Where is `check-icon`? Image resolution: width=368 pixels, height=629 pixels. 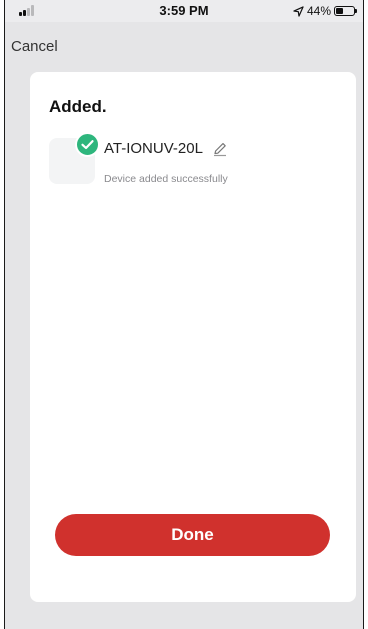 check-icon is located at coordinates (87, 144).